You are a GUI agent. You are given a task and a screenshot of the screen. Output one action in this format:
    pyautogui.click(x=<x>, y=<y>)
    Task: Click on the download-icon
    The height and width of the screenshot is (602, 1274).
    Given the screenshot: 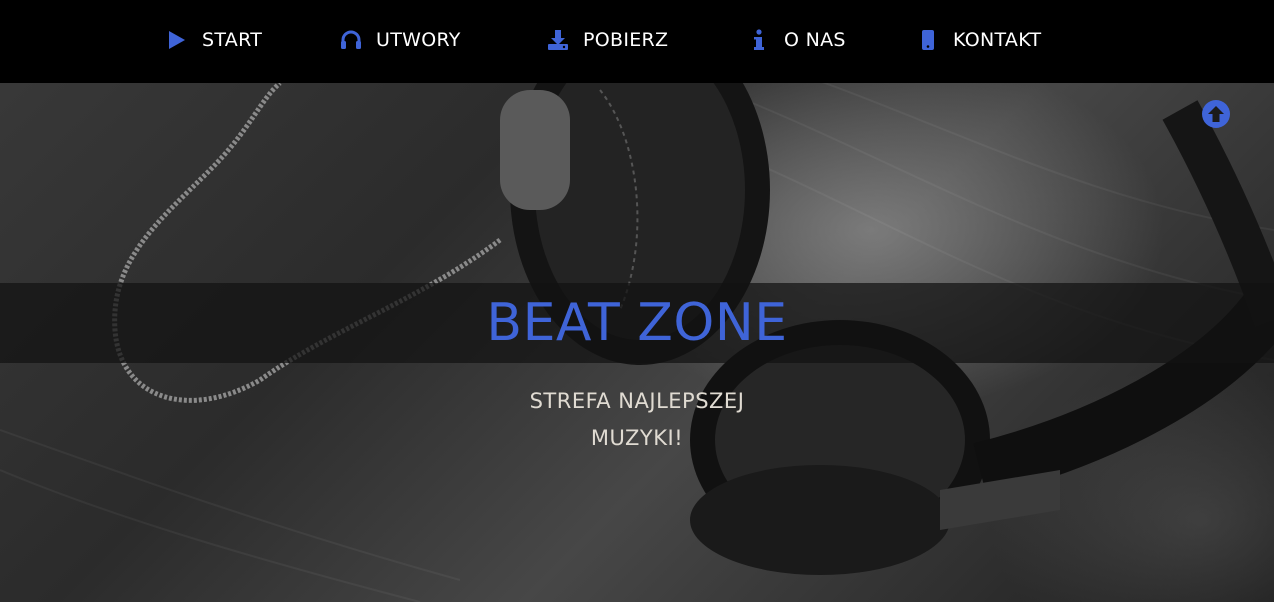 What is the action you would take?
    pyautogui.click(x=558, y=40)
    